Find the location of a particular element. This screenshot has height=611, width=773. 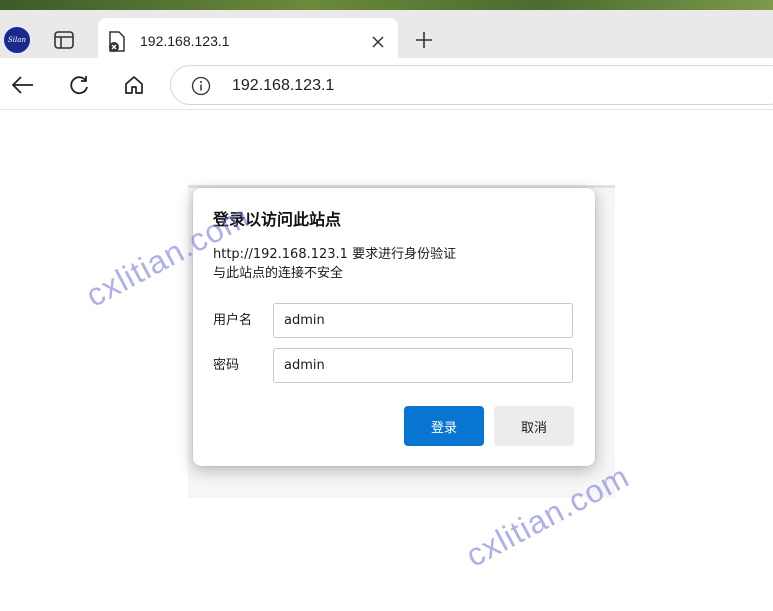

login-button: 登录 is located at coordinates (444, 426).